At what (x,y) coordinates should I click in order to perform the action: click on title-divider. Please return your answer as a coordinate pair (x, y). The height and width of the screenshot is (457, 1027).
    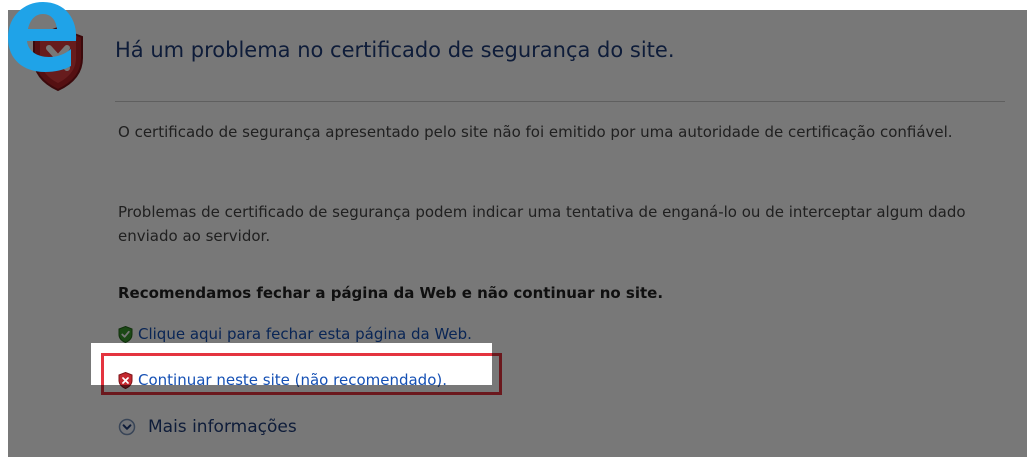
    Looking at the image, I should click on (560, 101).